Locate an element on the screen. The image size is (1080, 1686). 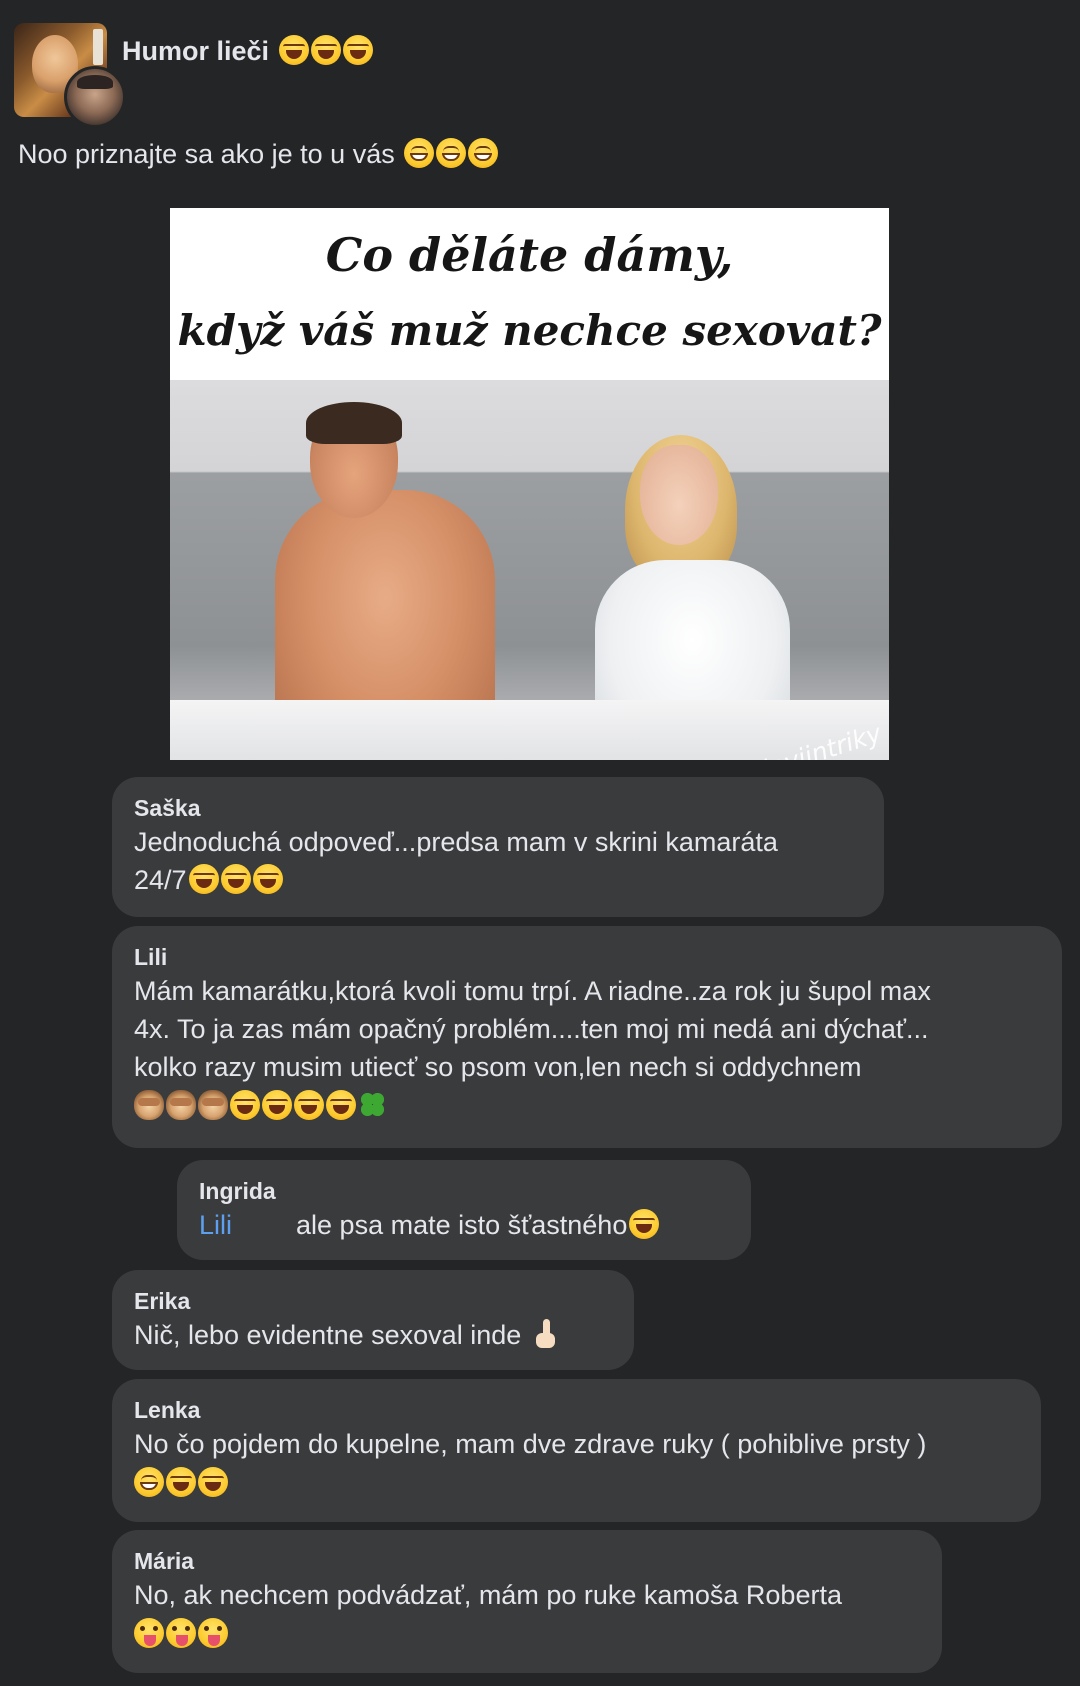
author-avatar-hair is located at coordinates (95, 82).